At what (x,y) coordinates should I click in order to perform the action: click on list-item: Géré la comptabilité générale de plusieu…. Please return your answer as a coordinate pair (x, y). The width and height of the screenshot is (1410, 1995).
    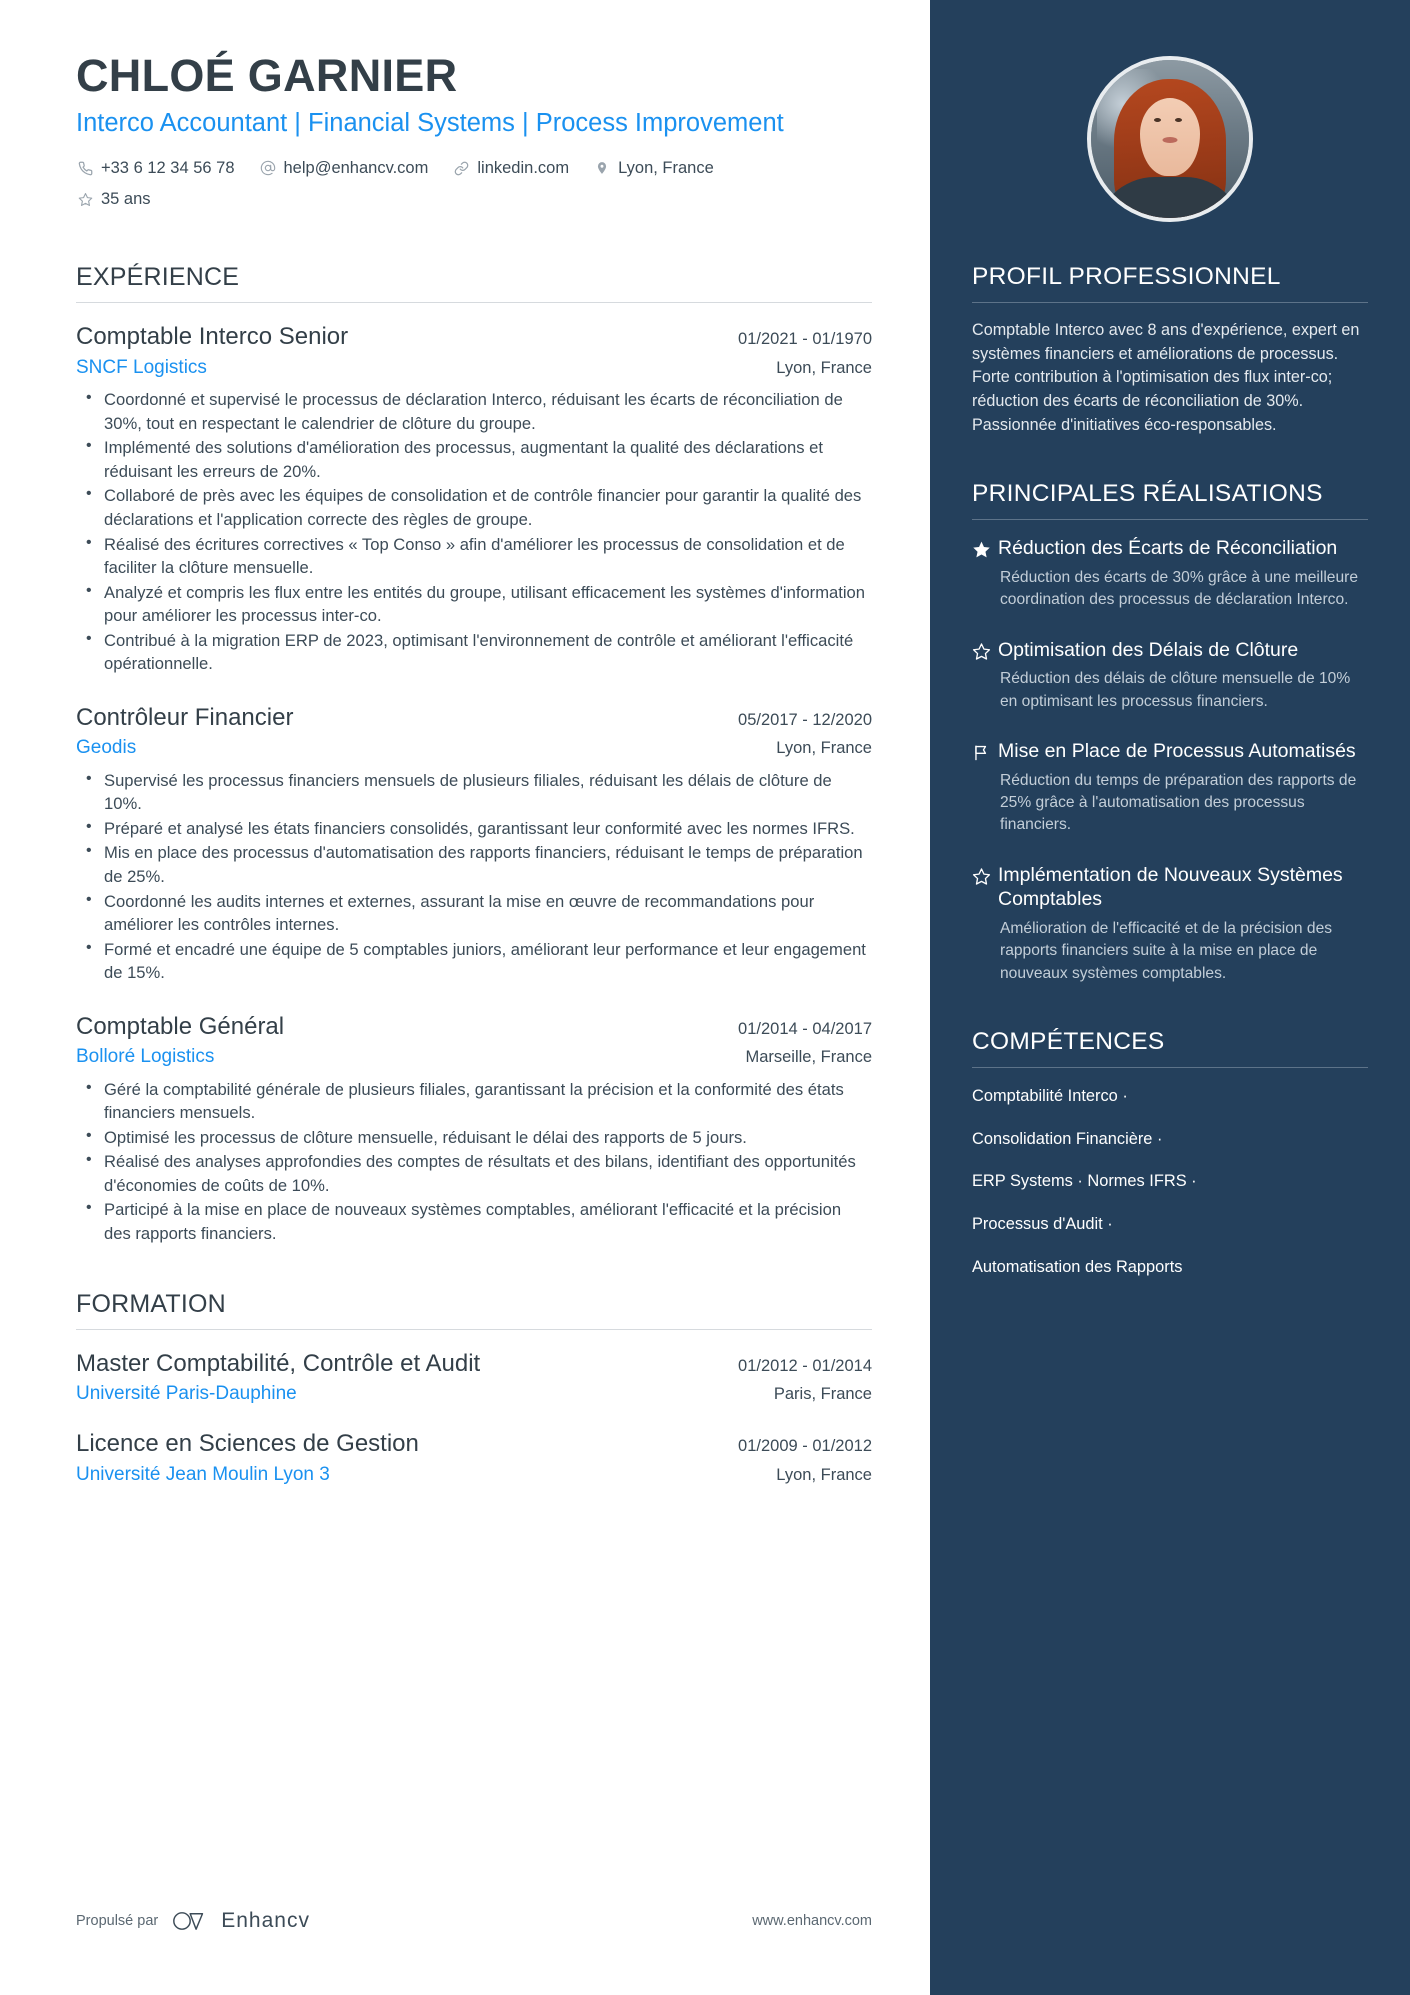
    Looking at the image, I should click on (474, 1101).